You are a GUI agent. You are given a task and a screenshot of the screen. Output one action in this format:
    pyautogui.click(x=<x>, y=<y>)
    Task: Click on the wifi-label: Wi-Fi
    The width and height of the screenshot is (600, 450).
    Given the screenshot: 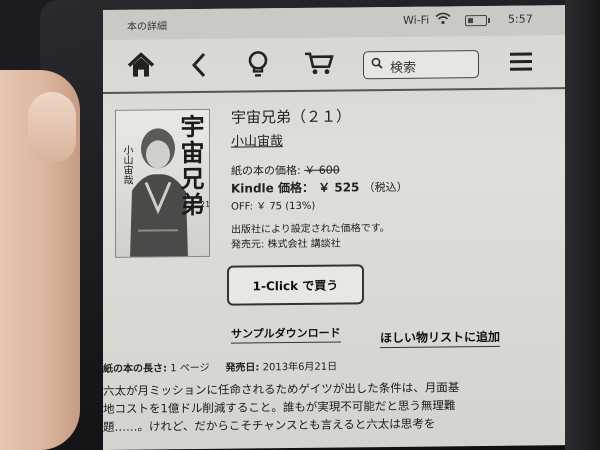 What is the action you would take?
    pyautogui.click(x=416, y=20)
    